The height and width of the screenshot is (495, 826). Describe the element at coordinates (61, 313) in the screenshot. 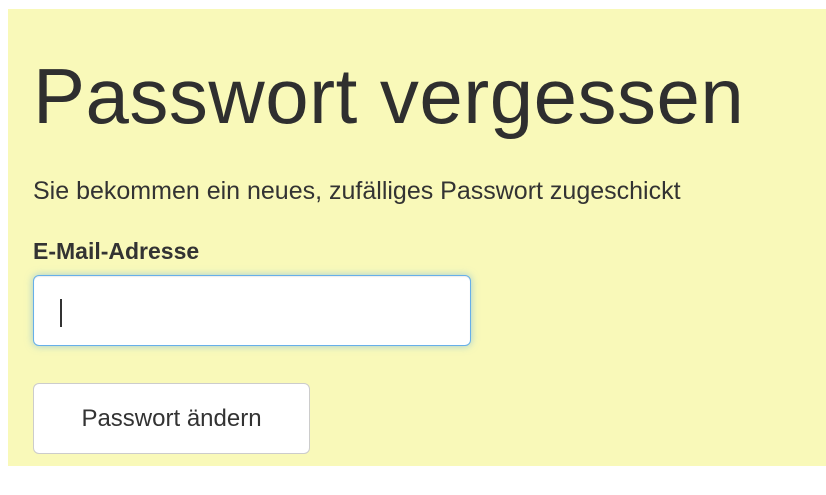

I see `text-caret` at that location.